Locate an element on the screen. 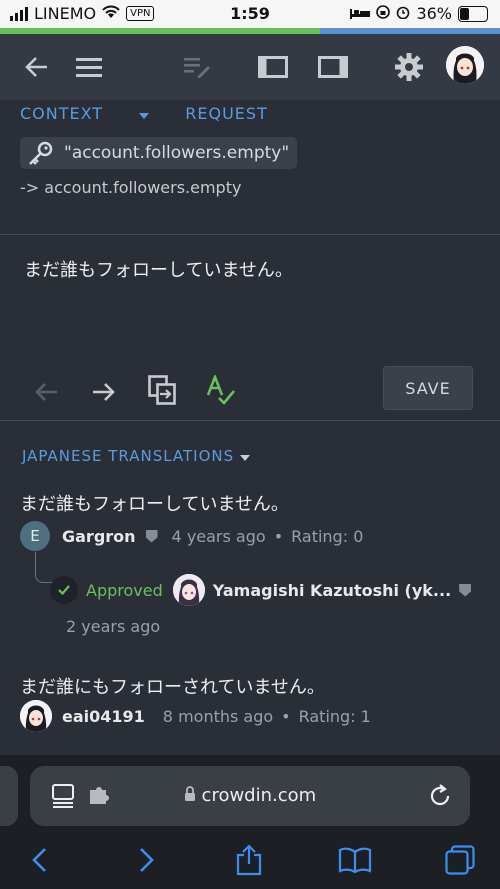  save-button: SAVE is located at coordinates (428, 388).